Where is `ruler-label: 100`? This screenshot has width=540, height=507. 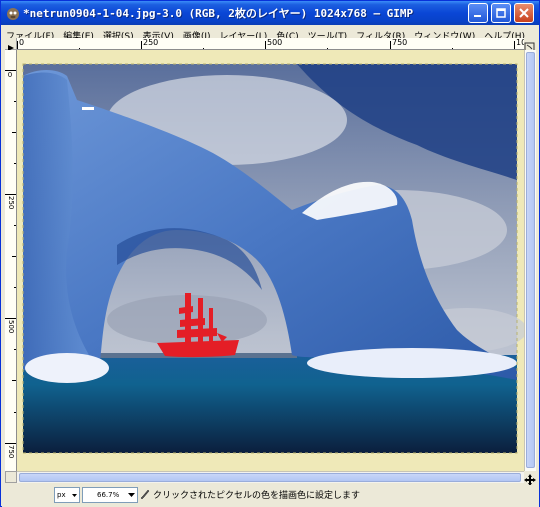
ruler-label: 100 is located at coordinates (520, 42).